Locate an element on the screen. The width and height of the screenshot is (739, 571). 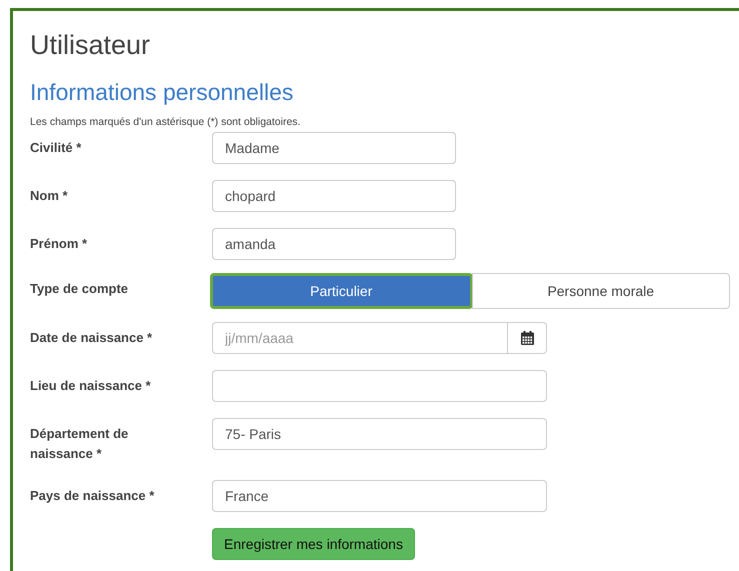
calendar-button is located at coordinates (527, 338).